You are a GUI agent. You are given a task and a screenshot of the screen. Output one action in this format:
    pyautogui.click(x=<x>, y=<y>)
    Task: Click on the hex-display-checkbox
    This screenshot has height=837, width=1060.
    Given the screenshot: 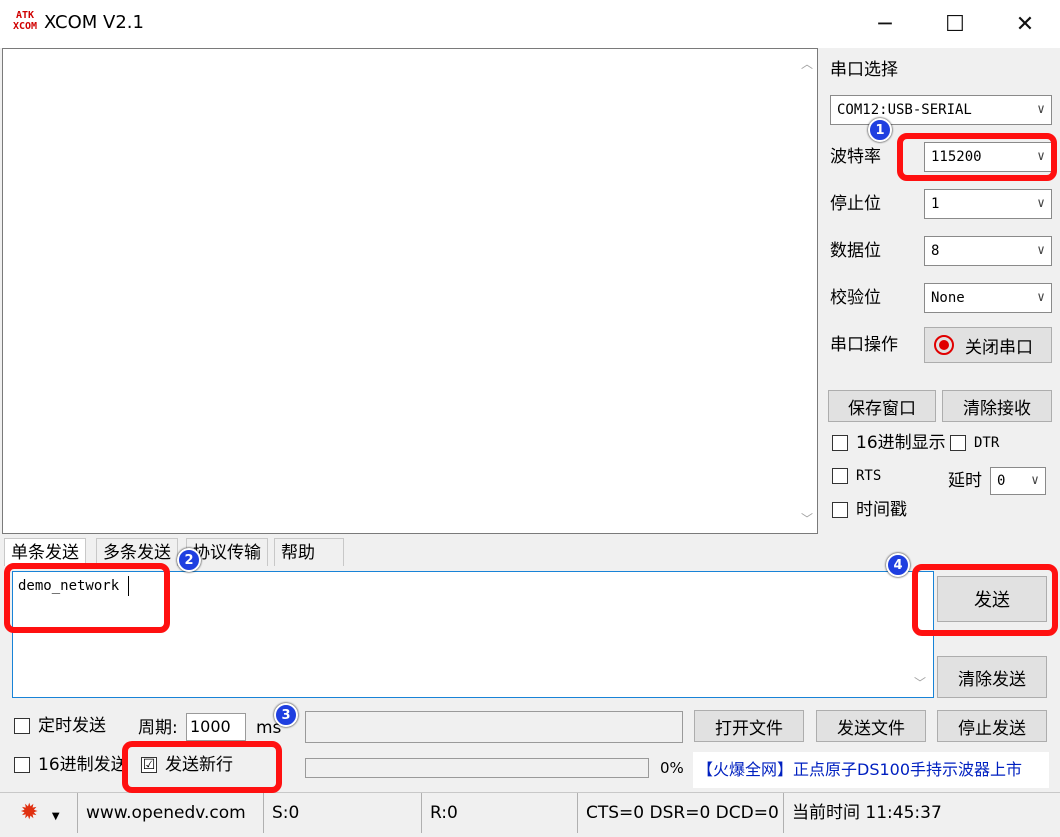 What is the action you would take?
    pyautogui.click(x=840, y=443)
    